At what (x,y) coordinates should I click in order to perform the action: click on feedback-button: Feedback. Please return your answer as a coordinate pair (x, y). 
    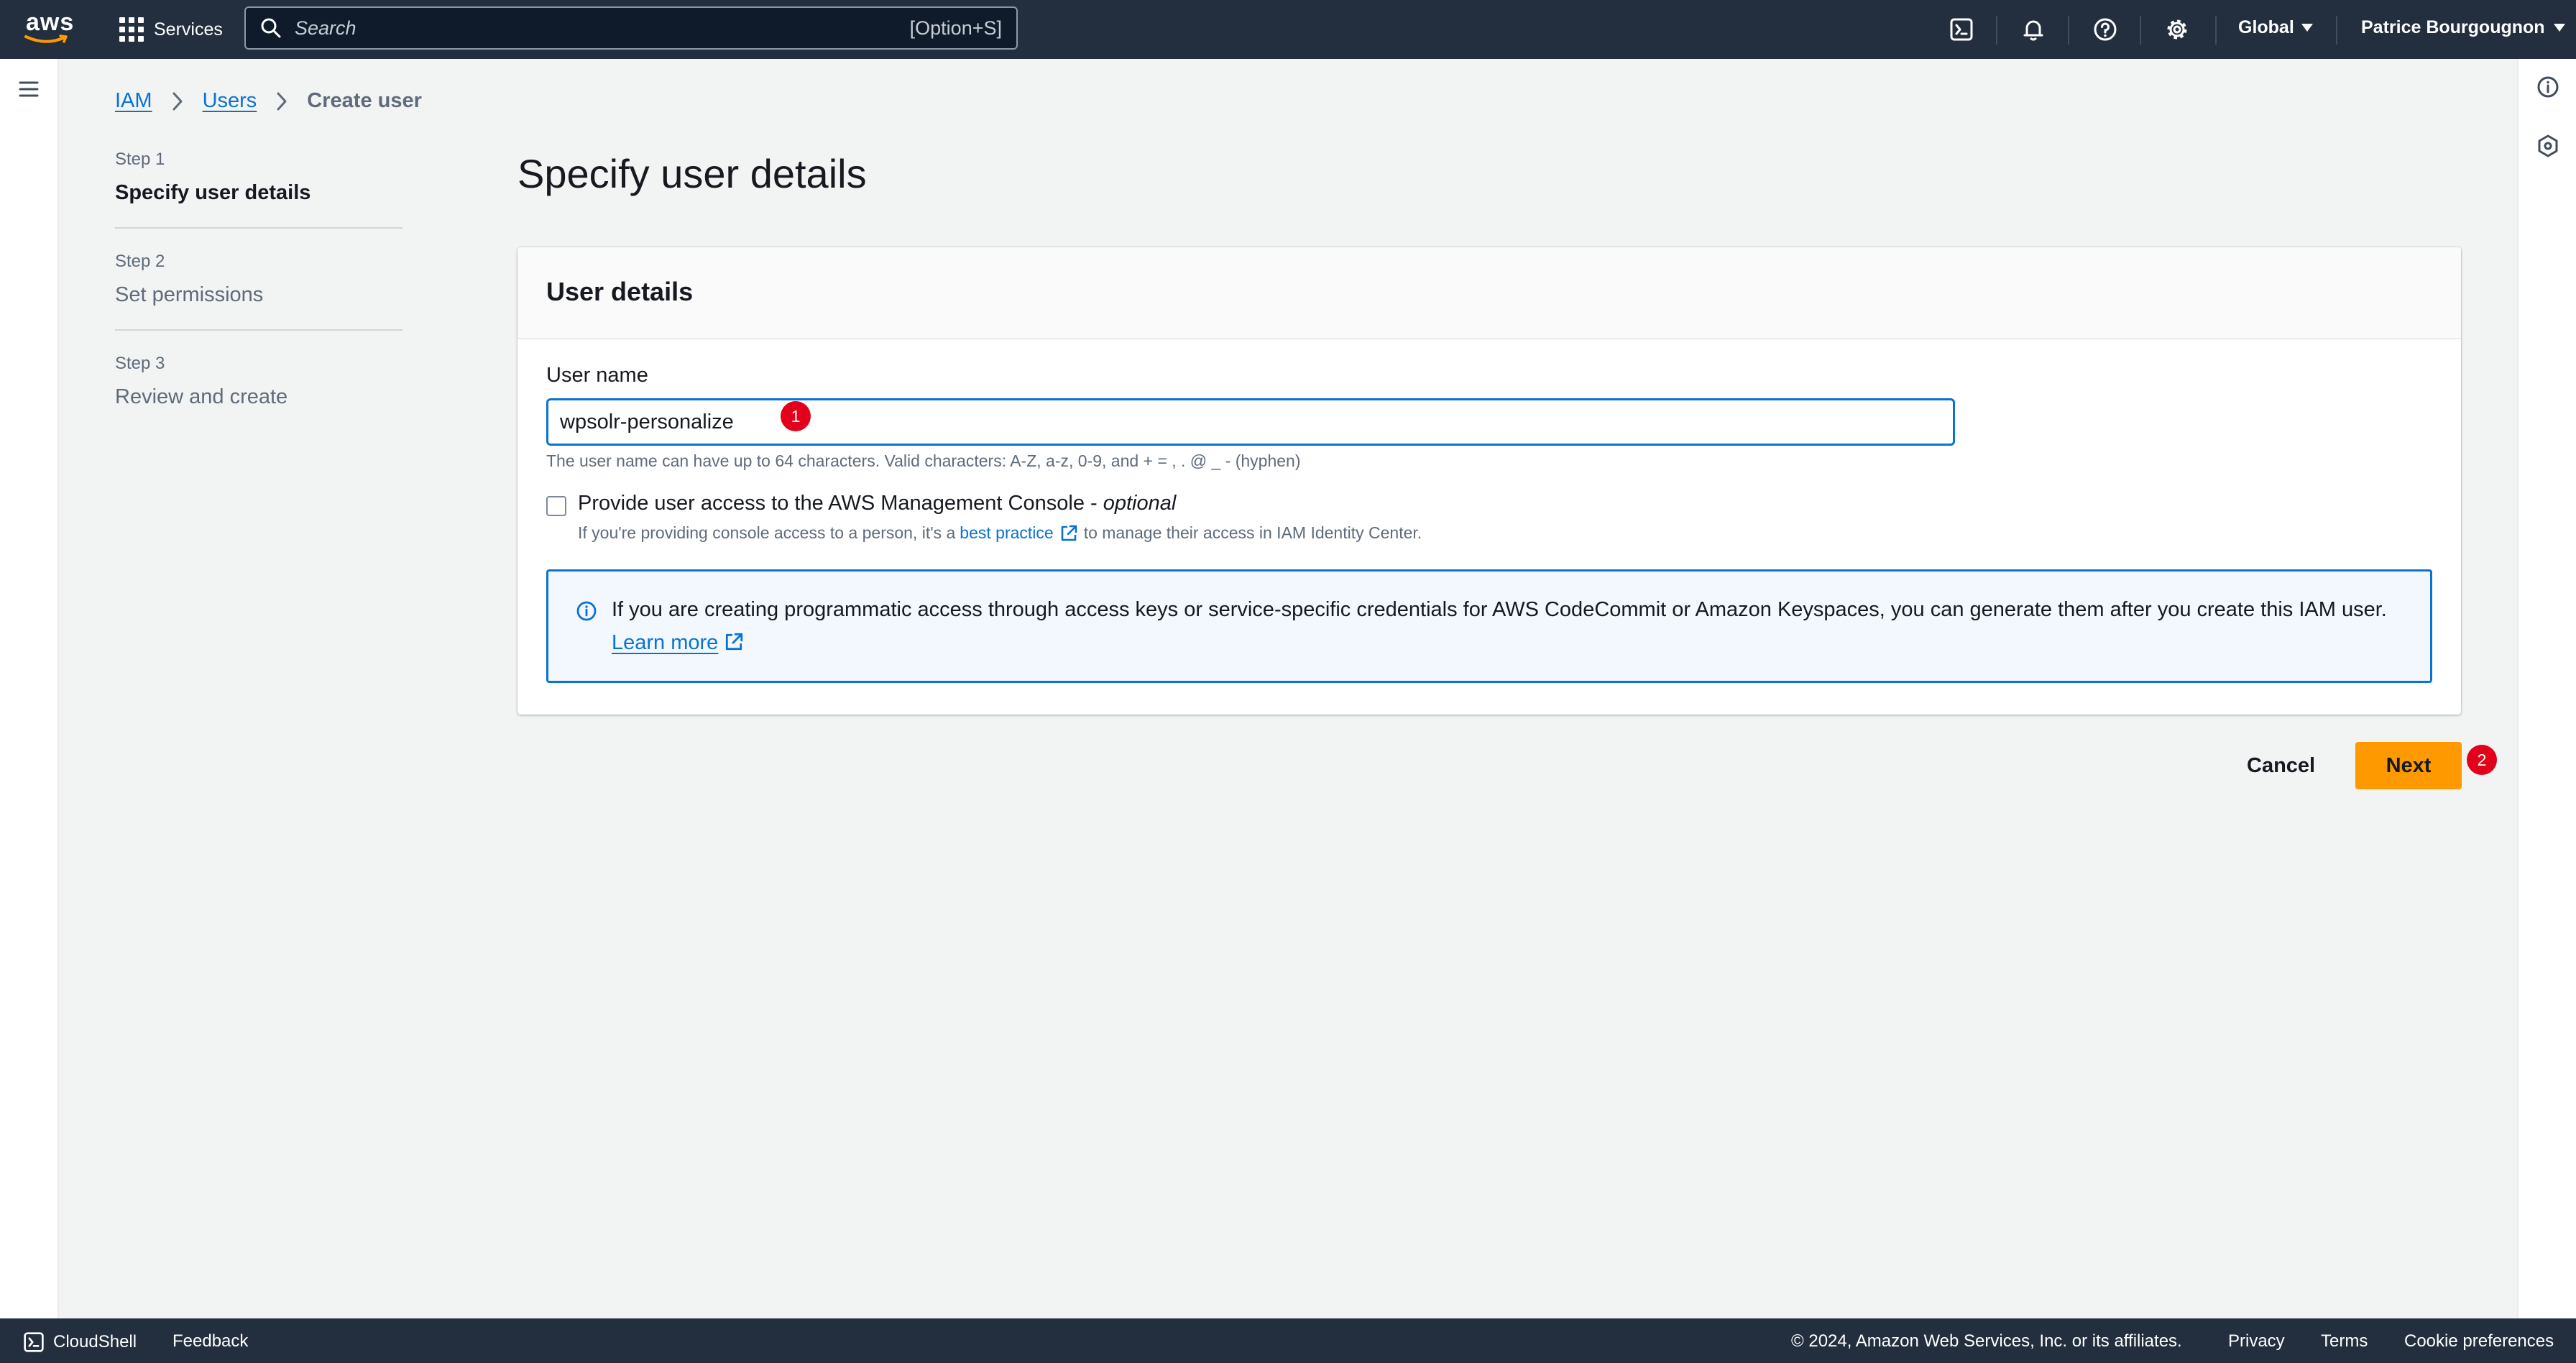
    Looking at the image, I should click on (210, 1341).